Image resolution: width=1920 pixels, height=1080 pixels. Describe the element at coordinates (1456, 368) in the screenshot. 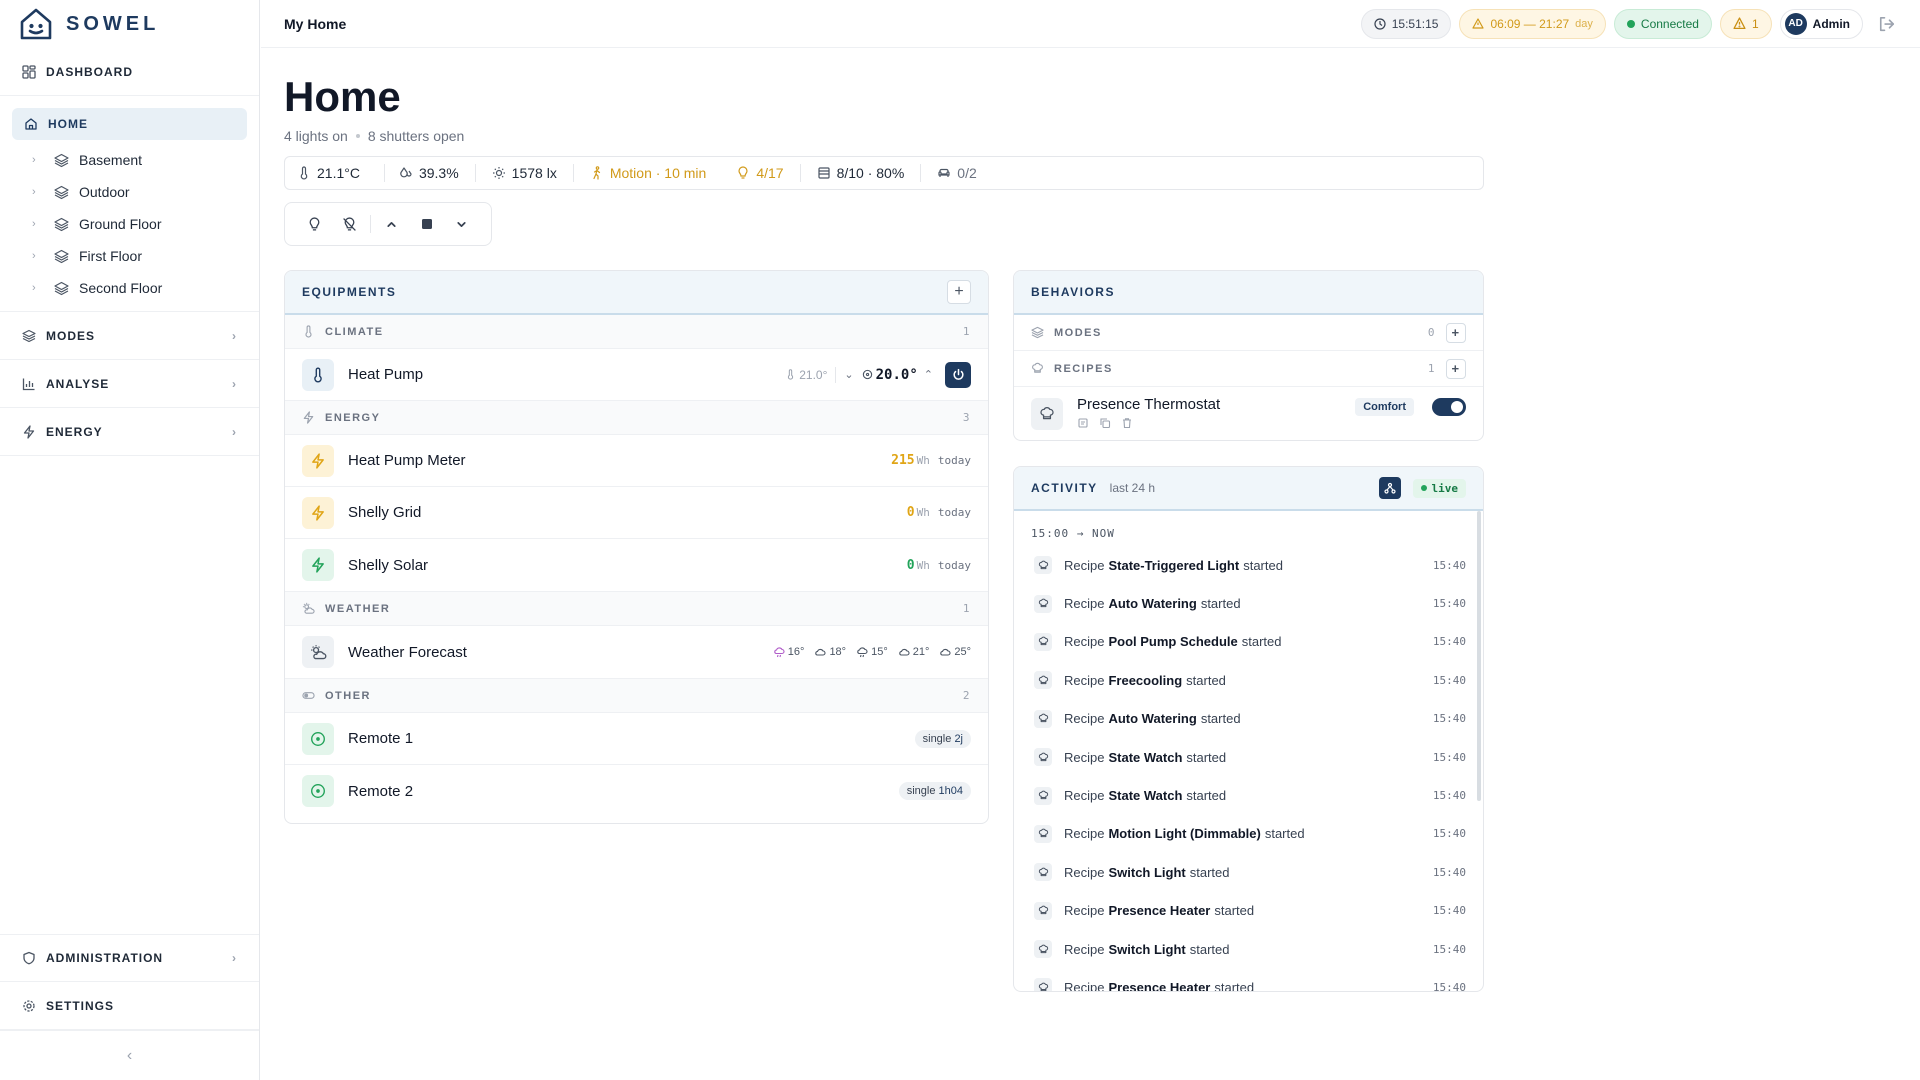

I see `add-recipe-button: +` at that location.